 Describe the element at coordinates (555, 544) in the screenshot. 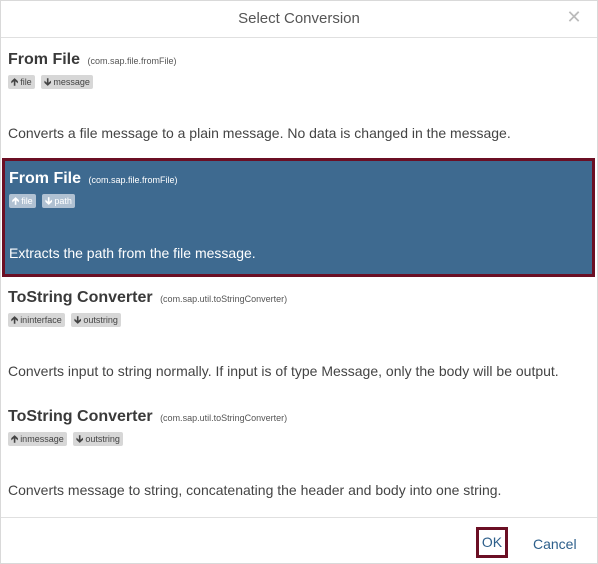

I see `cancel-button: Cancel` at that location.